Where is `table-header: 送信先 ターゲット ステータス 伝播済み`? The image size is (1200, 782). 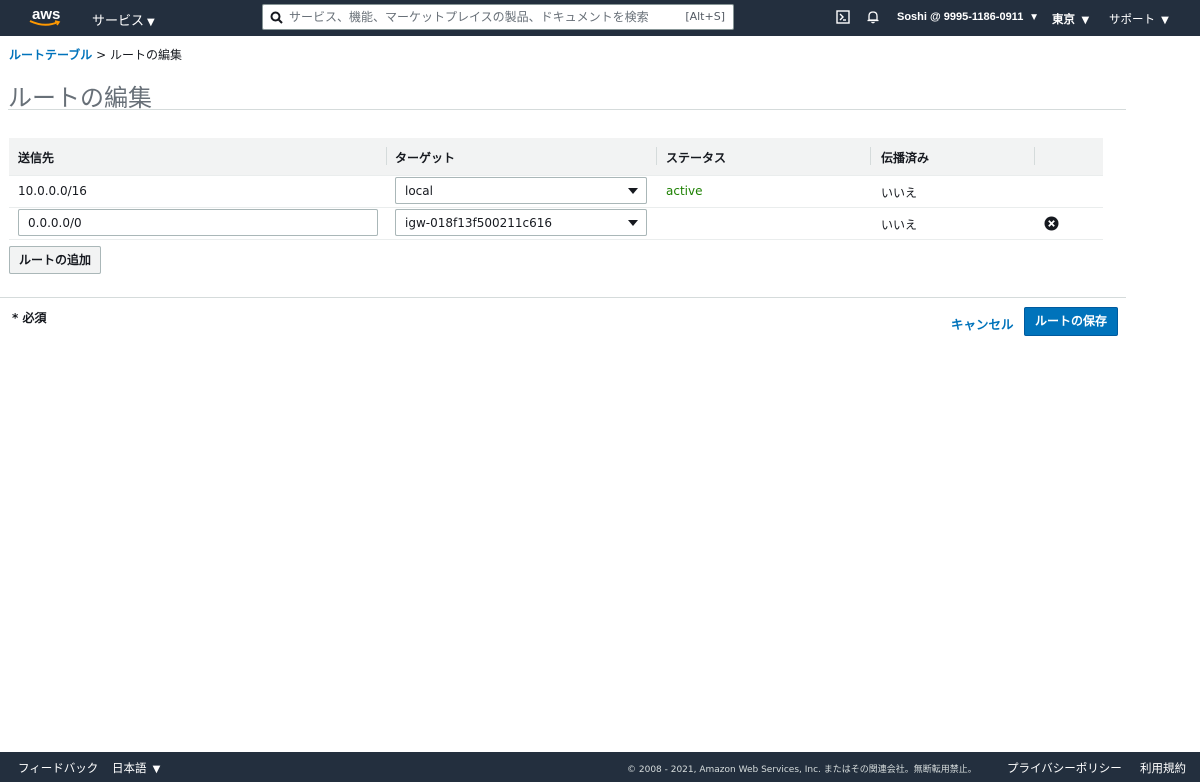
table-header: 送信先 ターゲット ステータス 伝播済み is located at coordinates (556, 157).